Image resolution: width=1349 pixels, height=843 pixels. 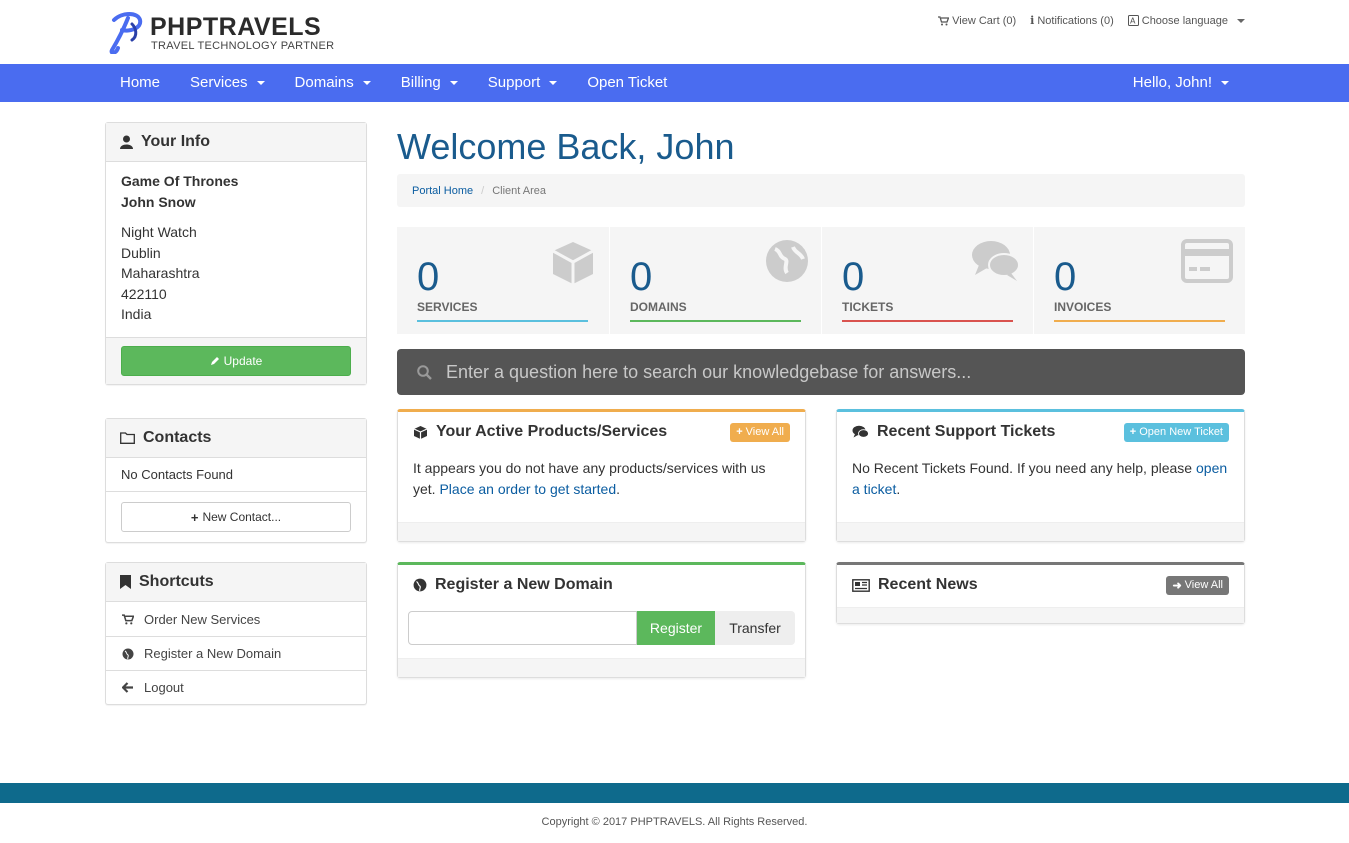 What do you see at coordinates (861, 585) in the screenshot?
I see `newspaper-icon` at bounding box center [861, 585].